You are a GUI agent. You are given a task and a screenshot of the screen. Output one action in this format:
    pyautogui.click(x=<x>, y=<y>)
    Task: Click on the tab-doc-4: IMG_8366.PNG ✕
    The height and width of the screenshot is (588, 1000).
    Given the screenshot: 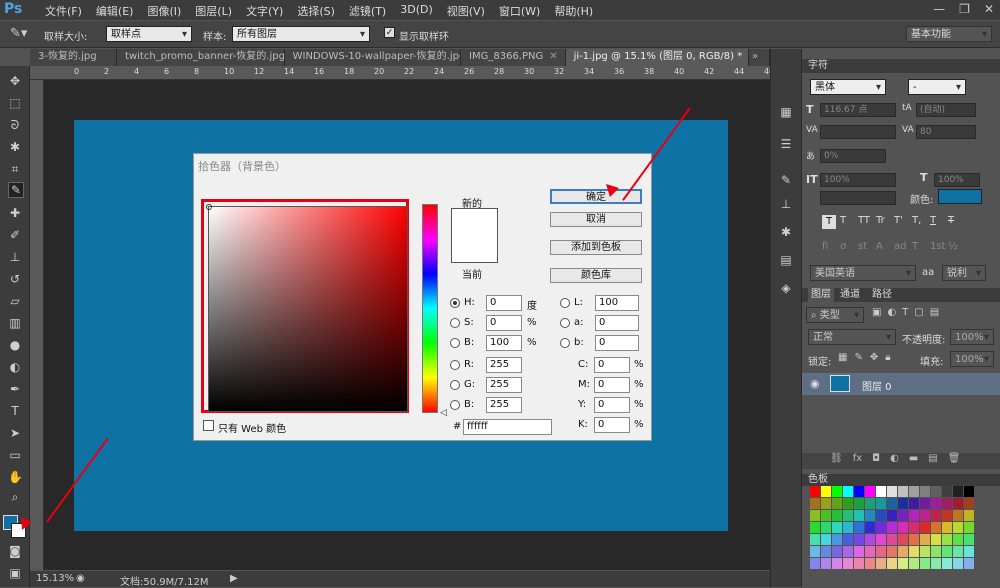 What is the action you would take?
    pyautogui.click(x=513, y=57)
    